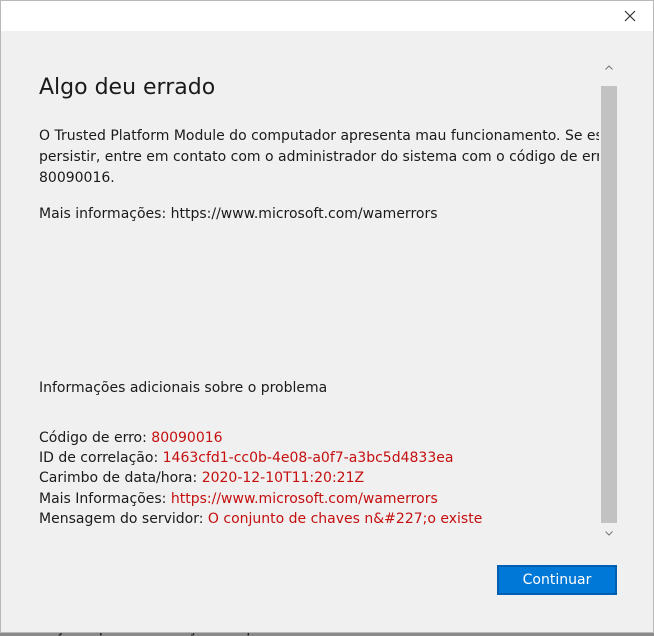 This screenshot has width=654, height=636. Describe the element at coordinates (77, 178) in the screenshot. I see `error-message-line: 80090016.` at that location.